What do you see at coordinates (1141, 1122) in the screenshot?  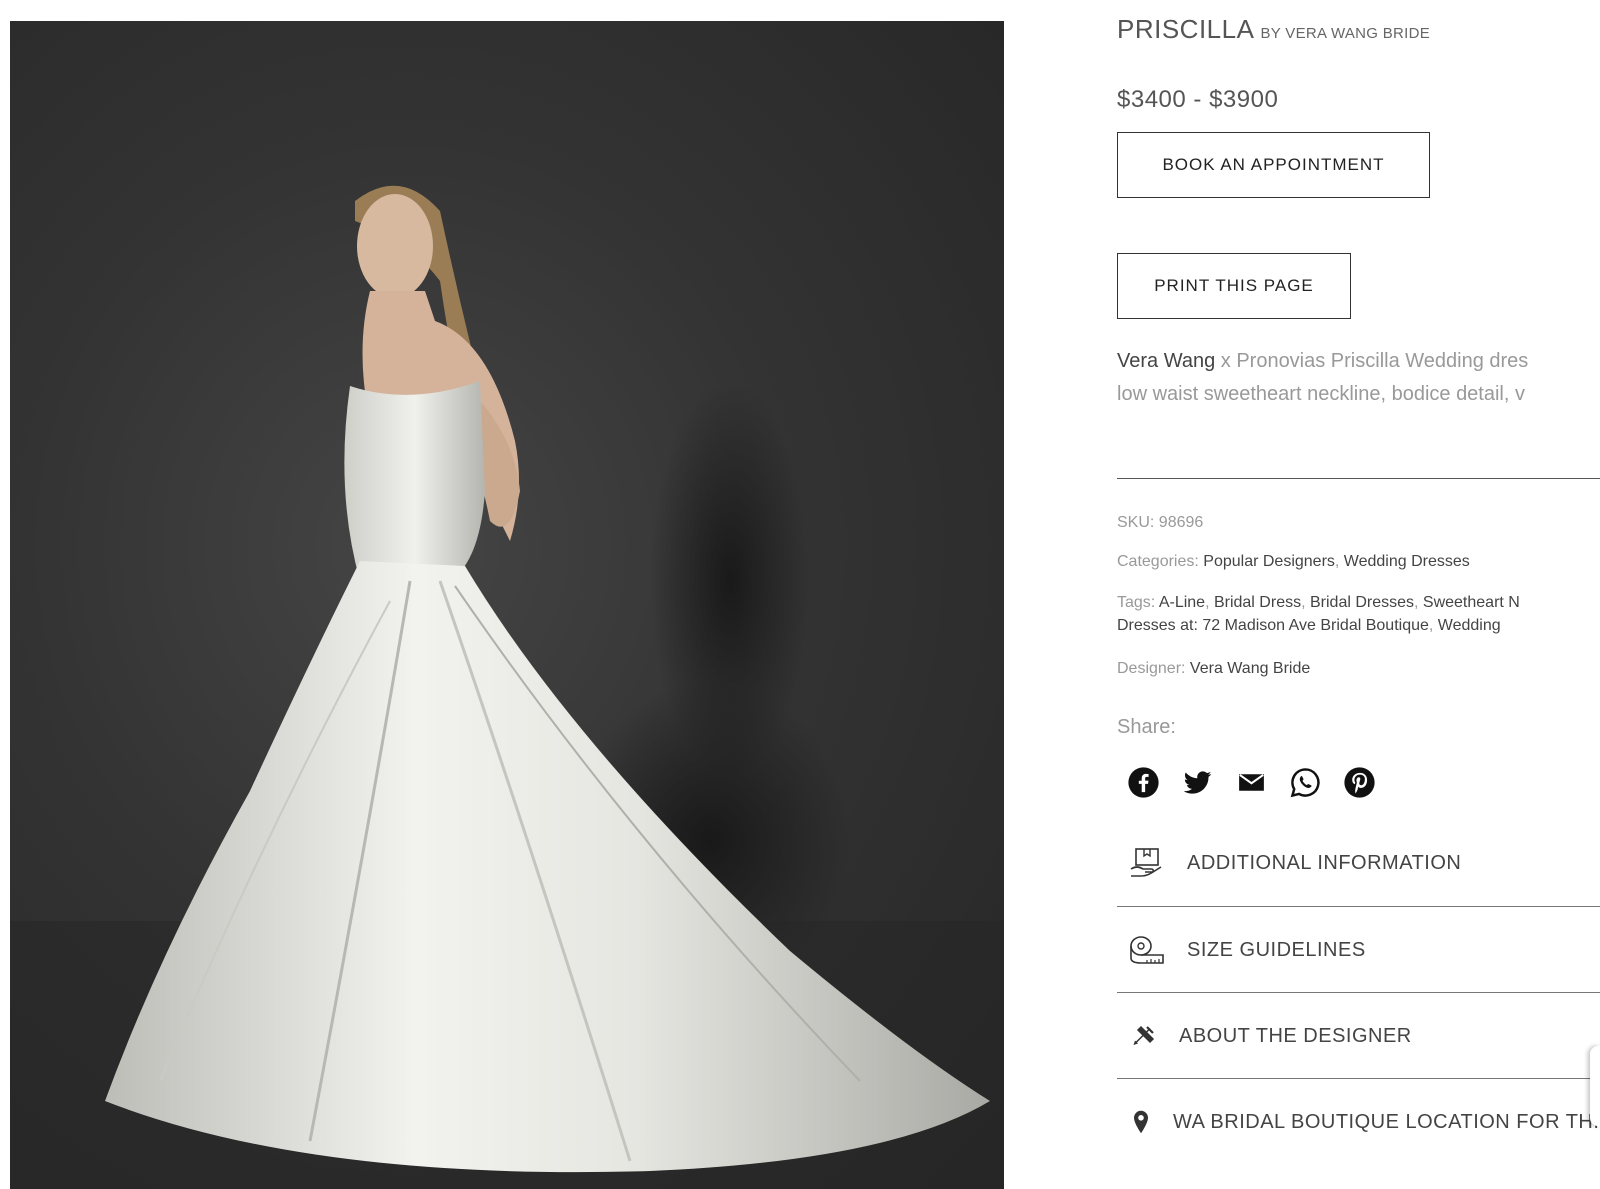 I see `location-pin-icon` at bounding box center [1141, 1122].